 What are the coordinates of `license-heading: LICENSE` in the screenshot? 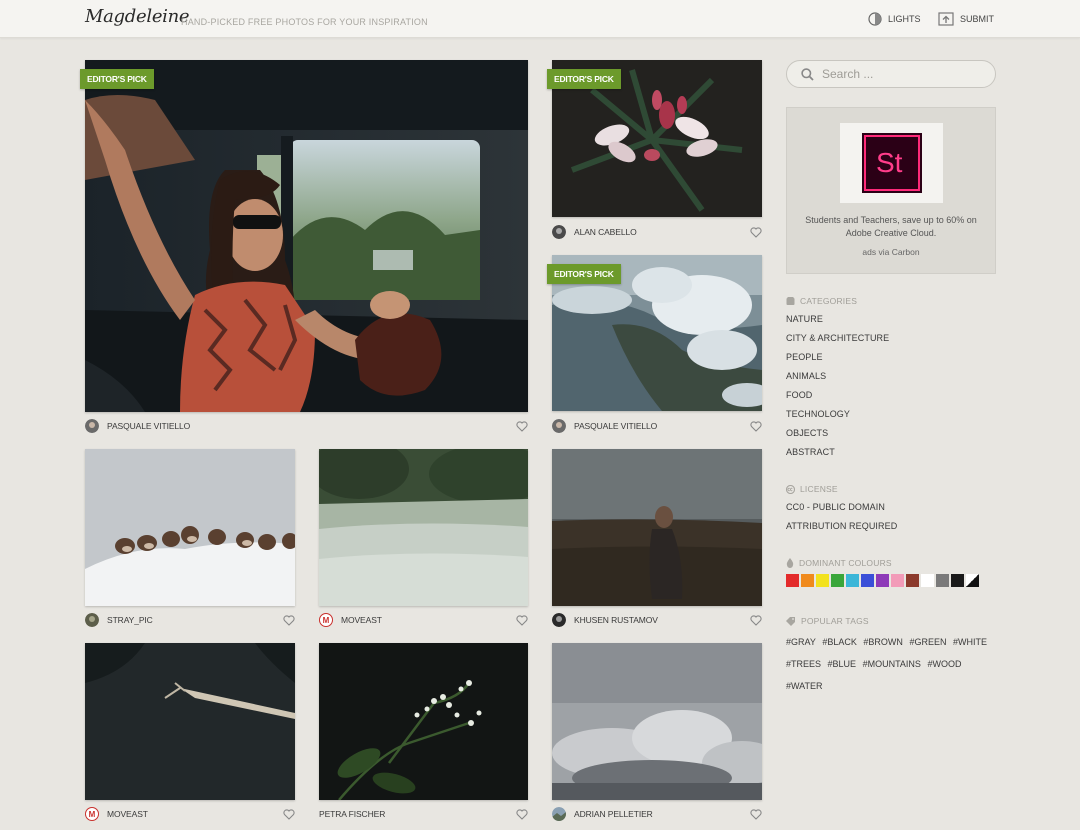 It's located at (812, 489).